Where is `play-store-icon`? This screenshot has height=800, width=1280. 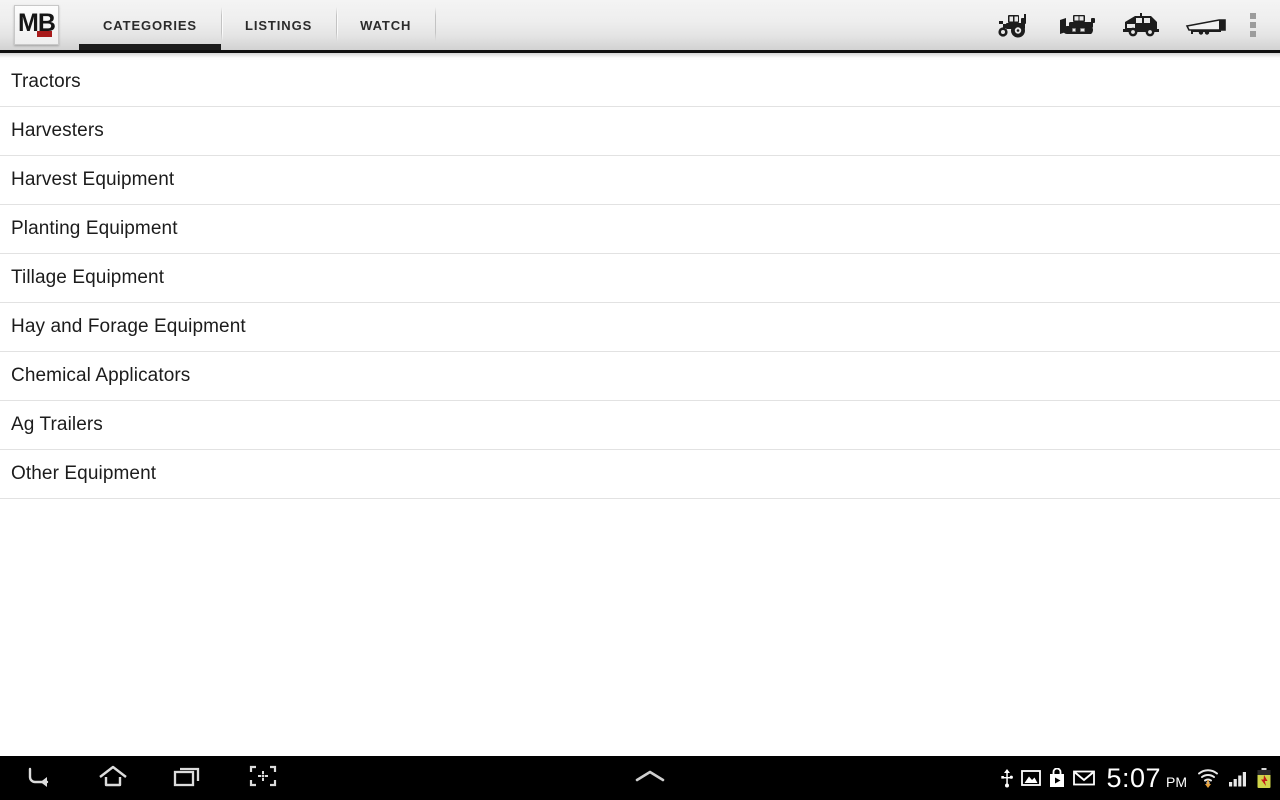 play-store-icon is located at coordinates (1057, 778).